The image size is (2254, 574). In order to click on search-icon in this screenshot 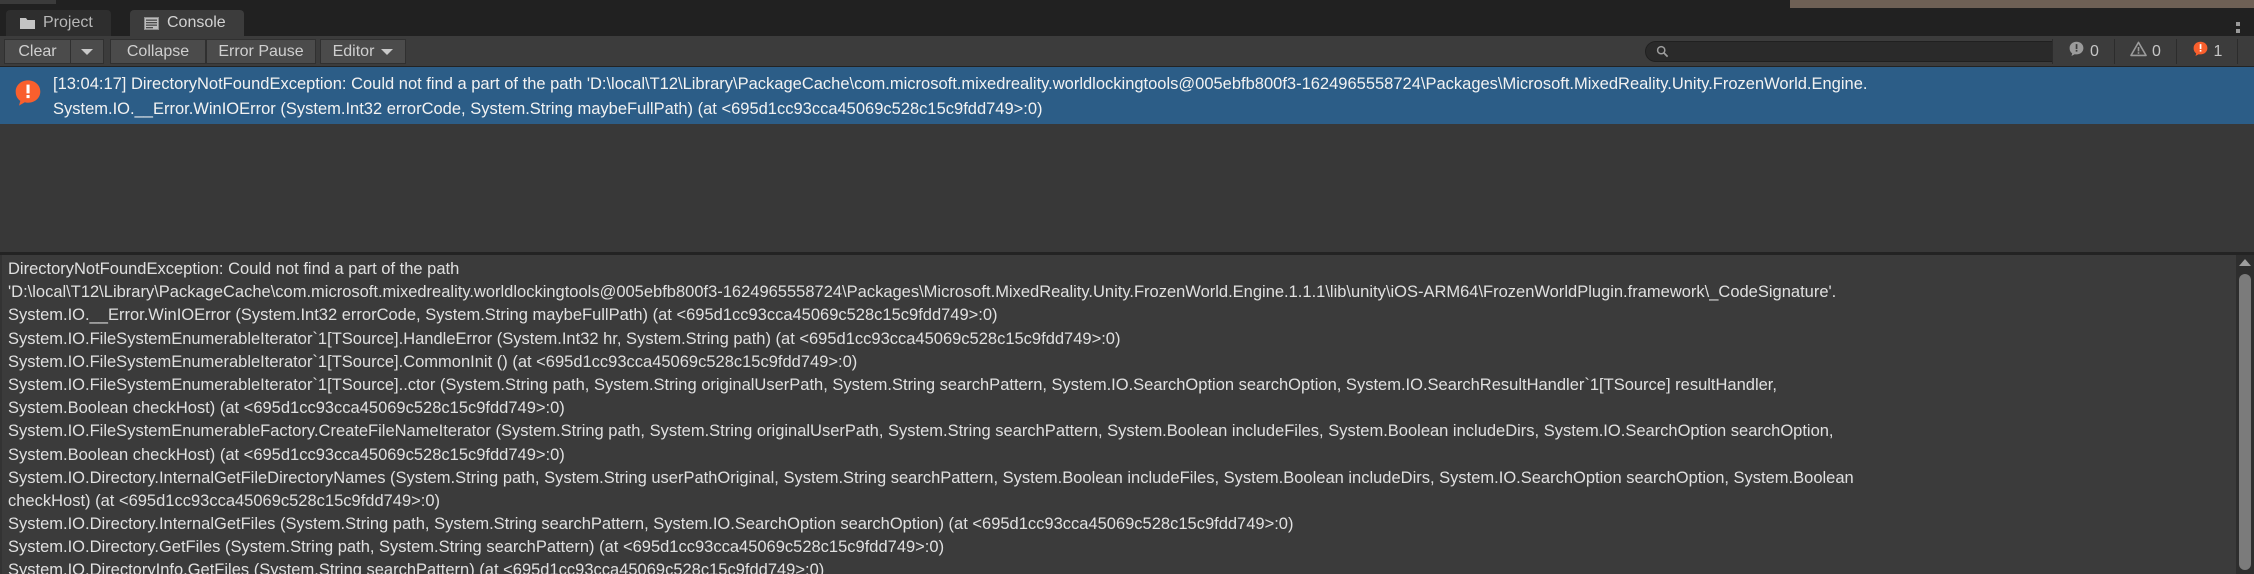, I will do `click(1662, 51)`.